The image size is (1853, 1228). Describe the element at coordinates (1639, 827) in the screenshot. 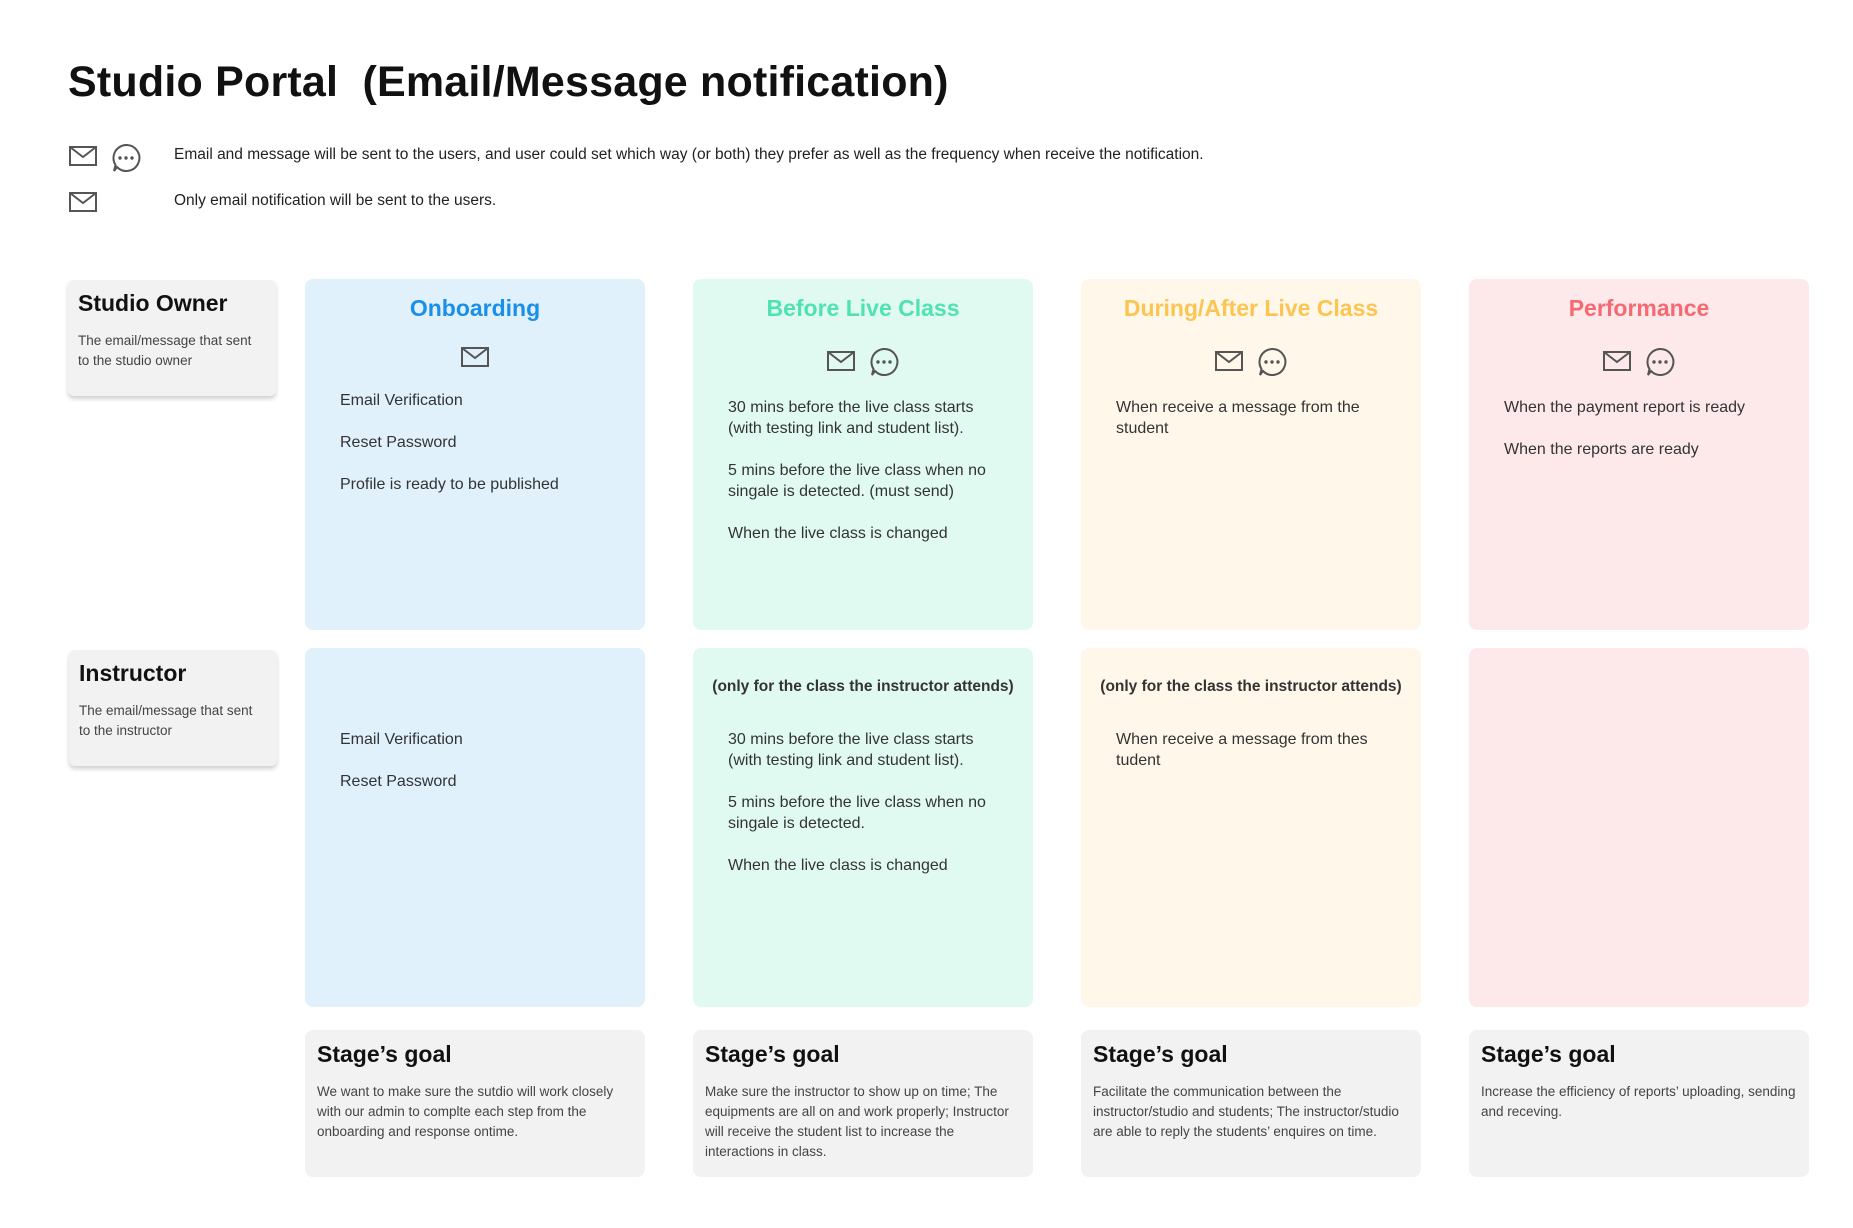

I see `instructor-panel-performance` at that location.